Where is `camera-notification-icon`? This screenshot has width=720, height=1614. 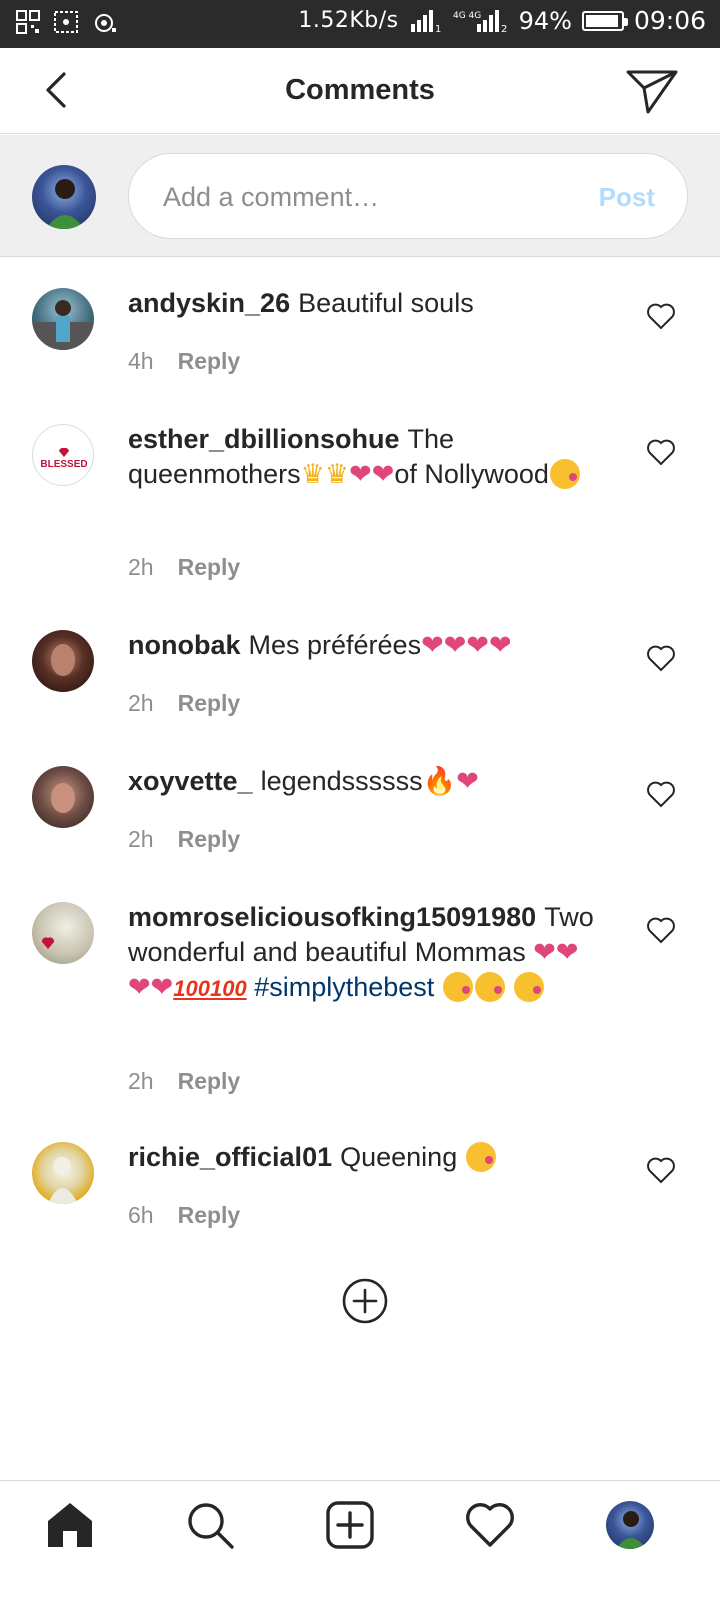 camera-notification-icon is located at coordinates (105, 23).